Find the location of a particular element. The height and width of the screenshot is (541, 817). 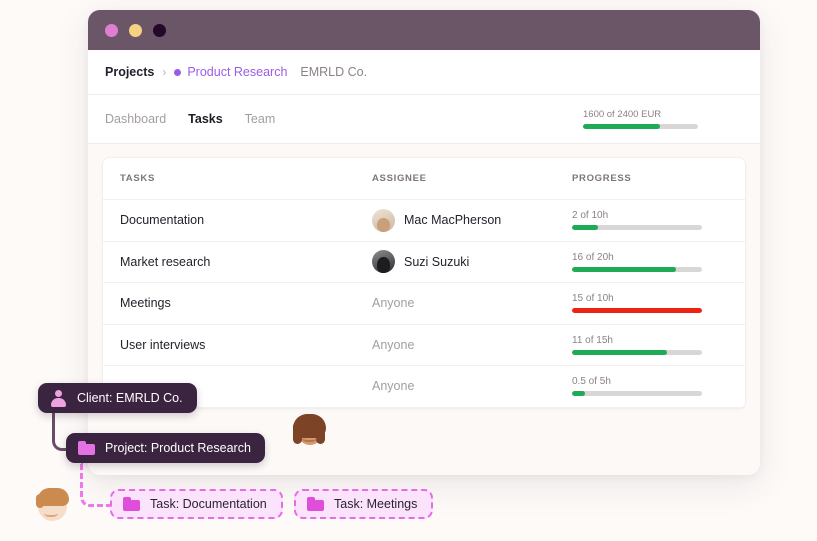

budget-progress-track is located at coordinates (640, 126).